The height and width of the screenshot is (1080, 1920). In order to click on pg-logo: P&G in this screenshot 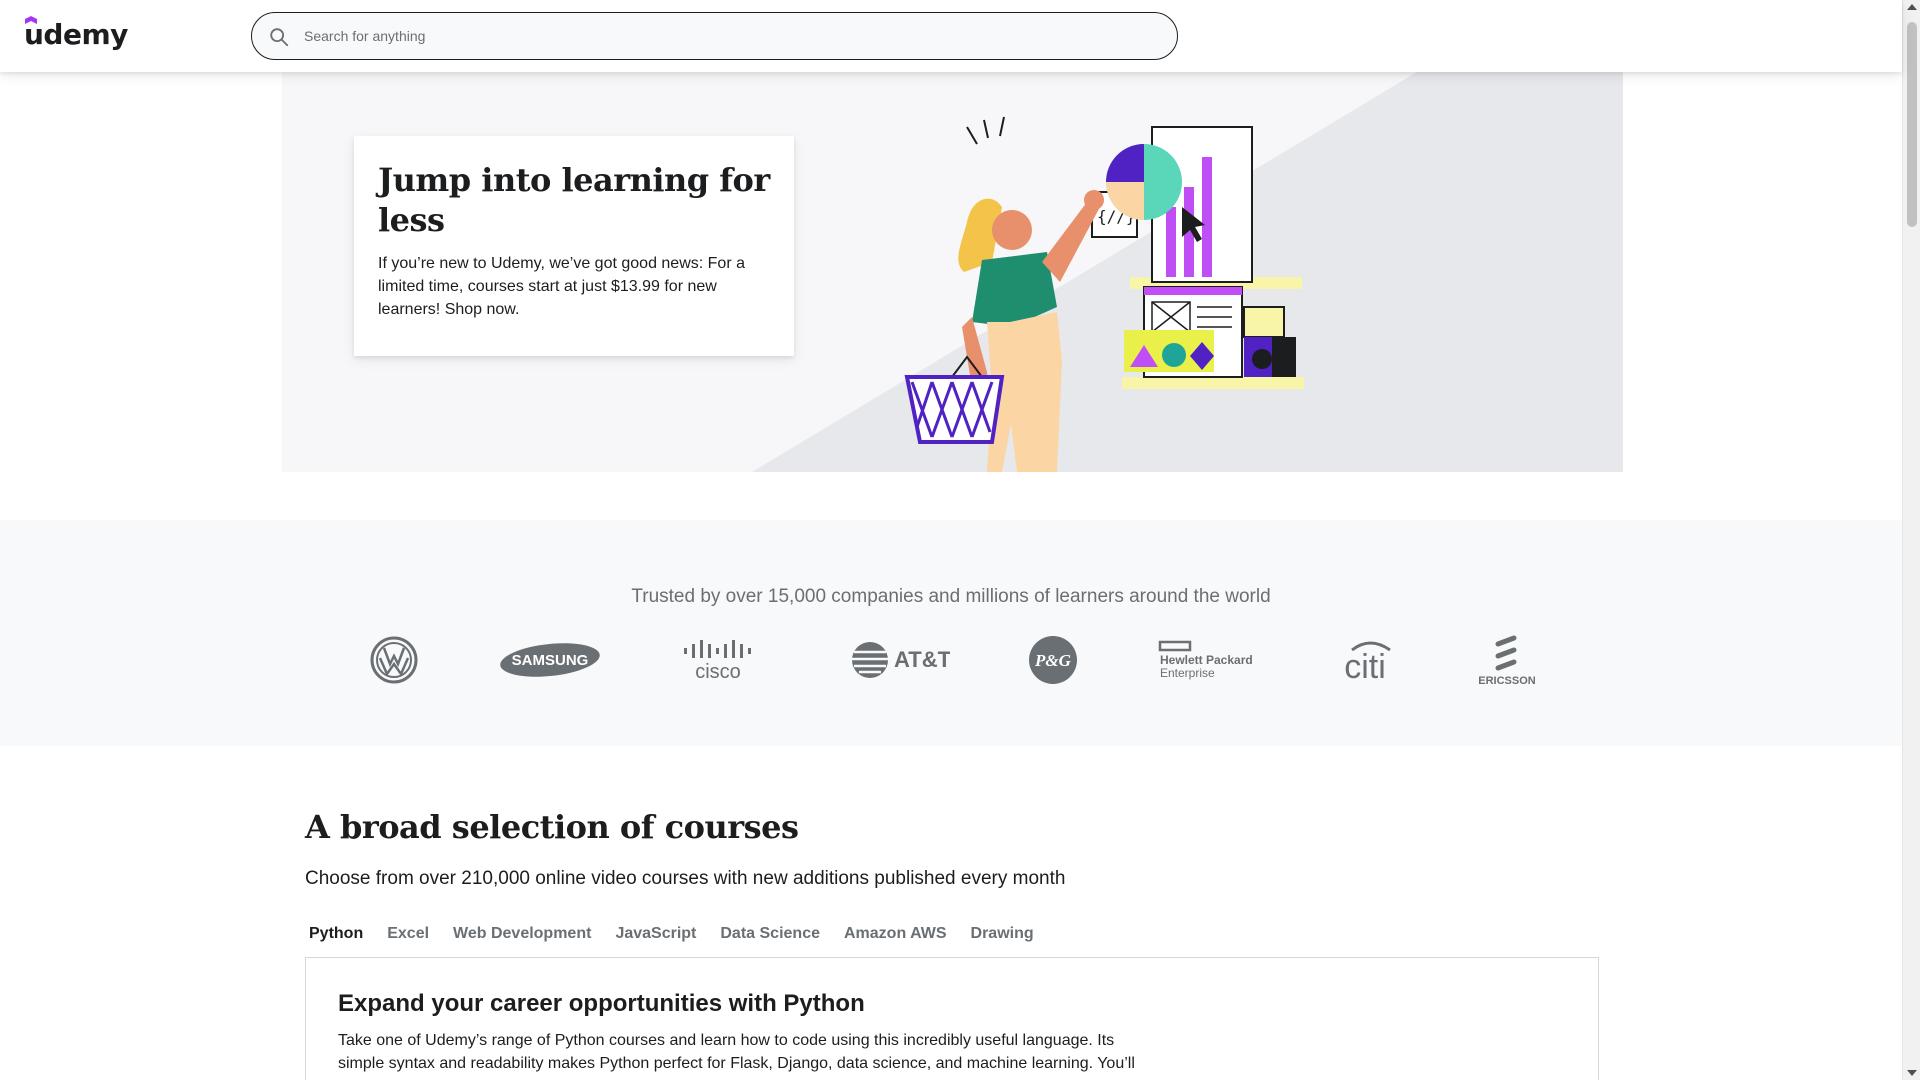, I will do `click(1053, 660)`.